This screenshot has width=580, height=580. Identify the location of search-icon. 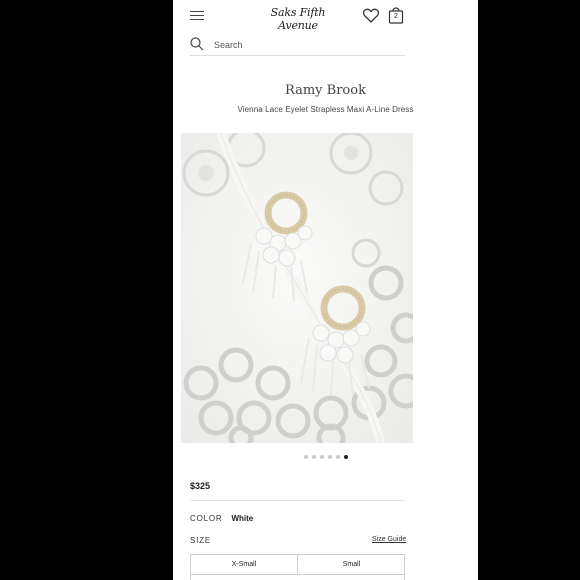
(197, 44).